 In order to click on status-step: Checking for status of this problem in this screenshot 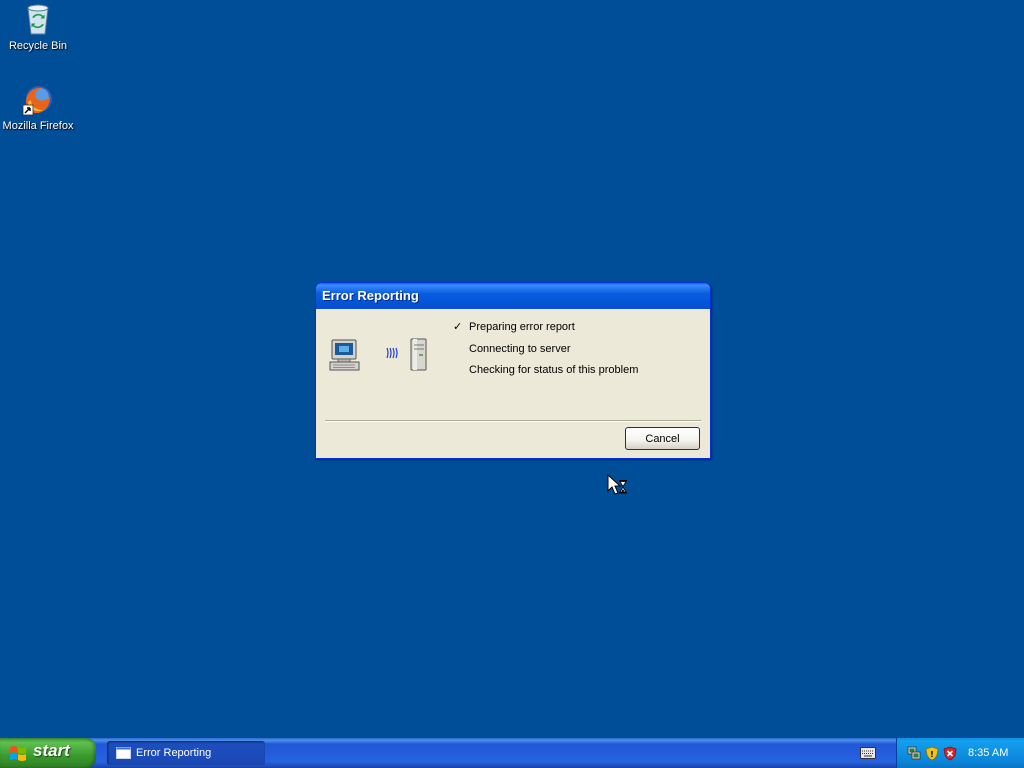, I will do `click(545, 375)`.